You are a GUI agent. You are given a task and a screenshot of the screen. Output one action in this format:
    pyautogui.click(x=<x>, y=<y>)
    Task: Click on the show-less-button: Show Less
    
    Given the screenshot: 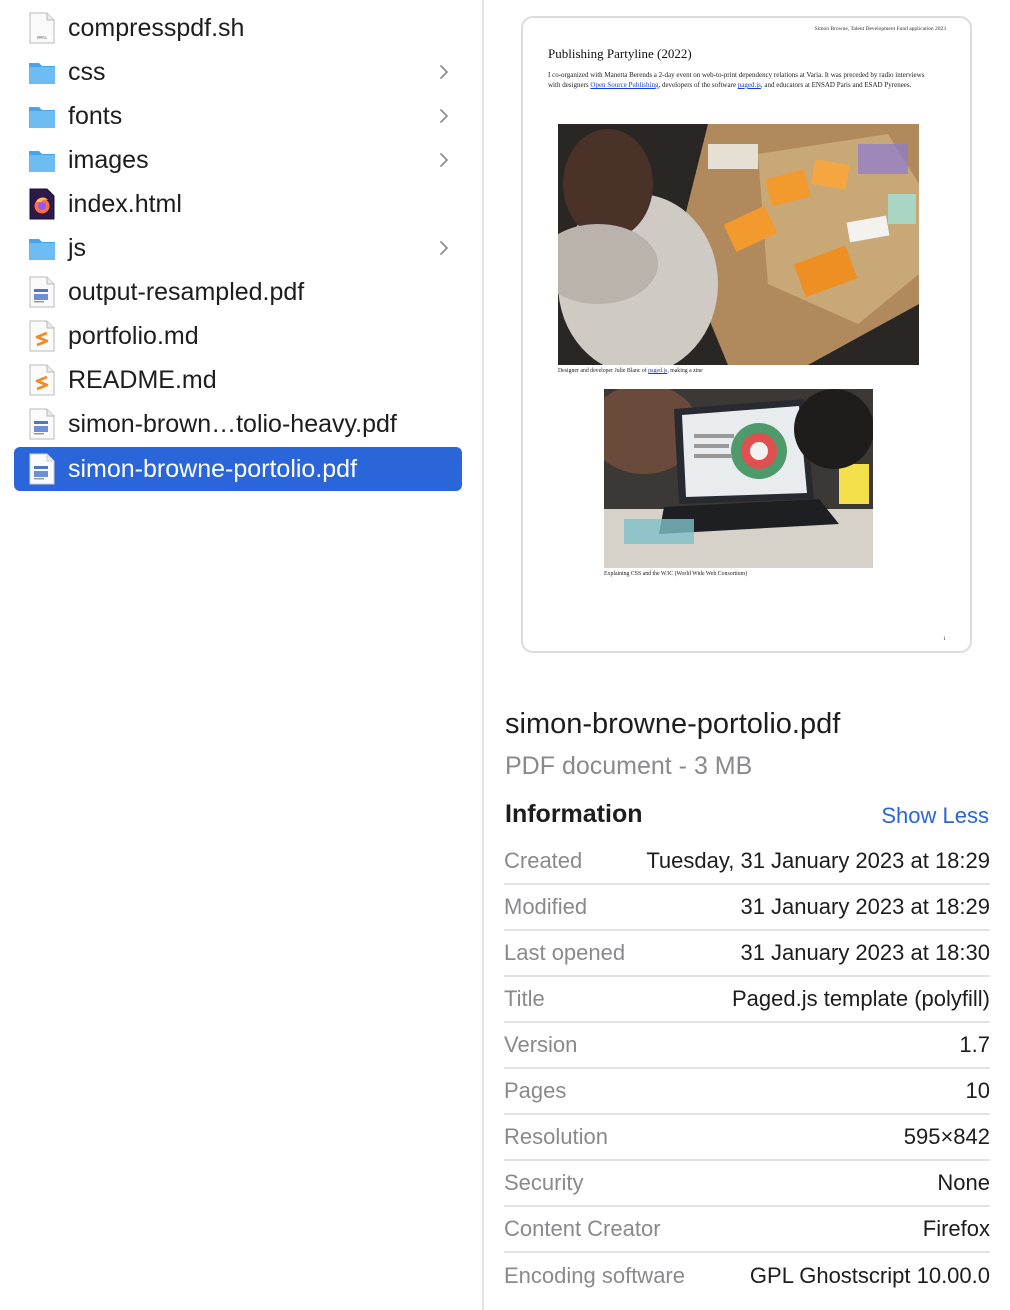 What is the action you would take?
    pyautogui.click(x=935, y=816)
    